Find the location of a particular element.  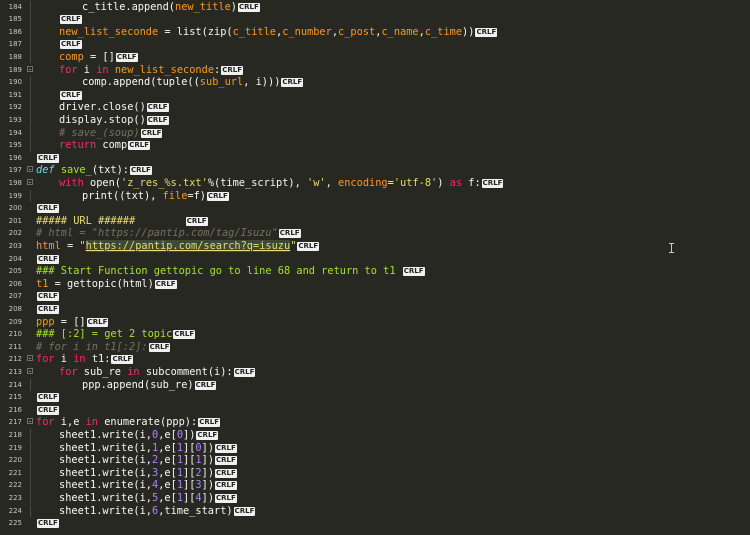

line-number: 197 is located at coordinates (15, 170).